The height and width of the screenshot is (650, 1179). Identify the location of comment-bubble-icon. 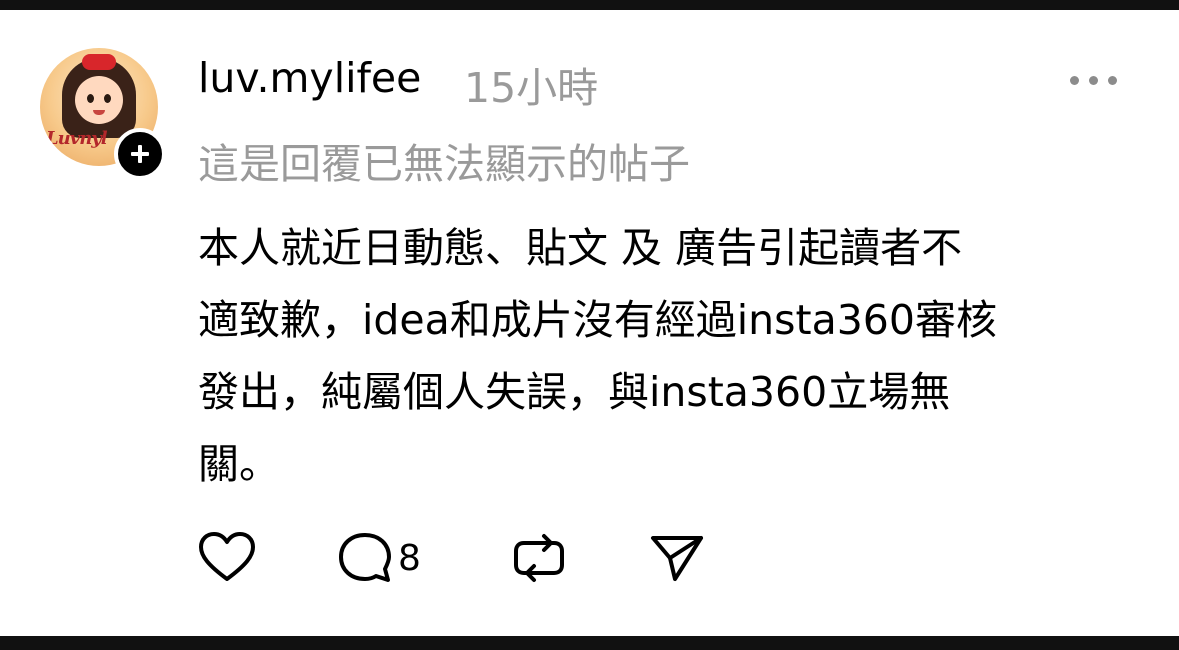
(365, 557).